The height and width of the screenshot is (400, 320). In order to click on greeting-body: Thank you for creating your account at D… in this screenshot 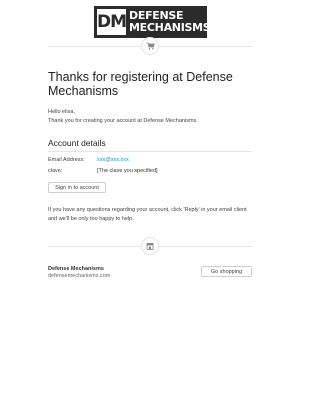, I will do `click(123, 121)`.